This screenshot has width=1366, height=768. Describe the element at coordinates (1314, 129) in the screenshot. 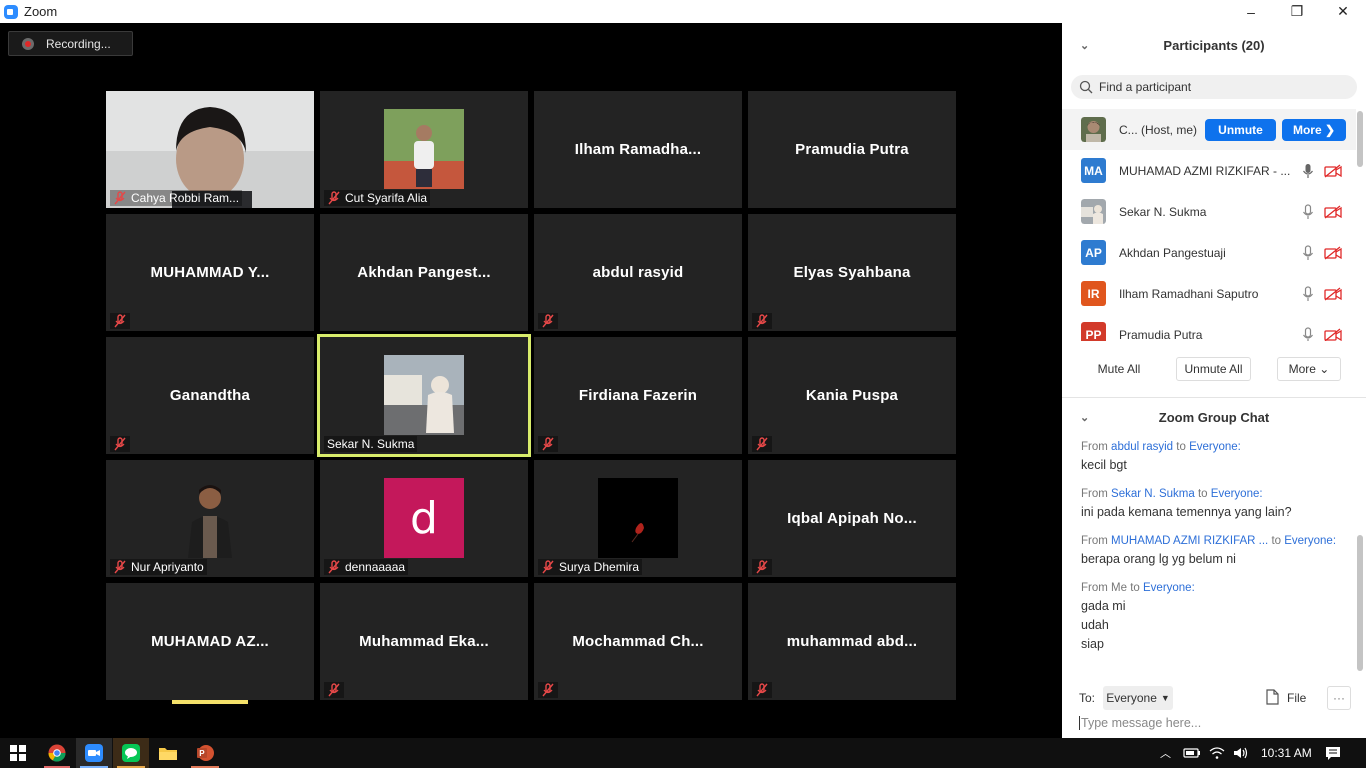

I see `more-button: More ❯` at that location.